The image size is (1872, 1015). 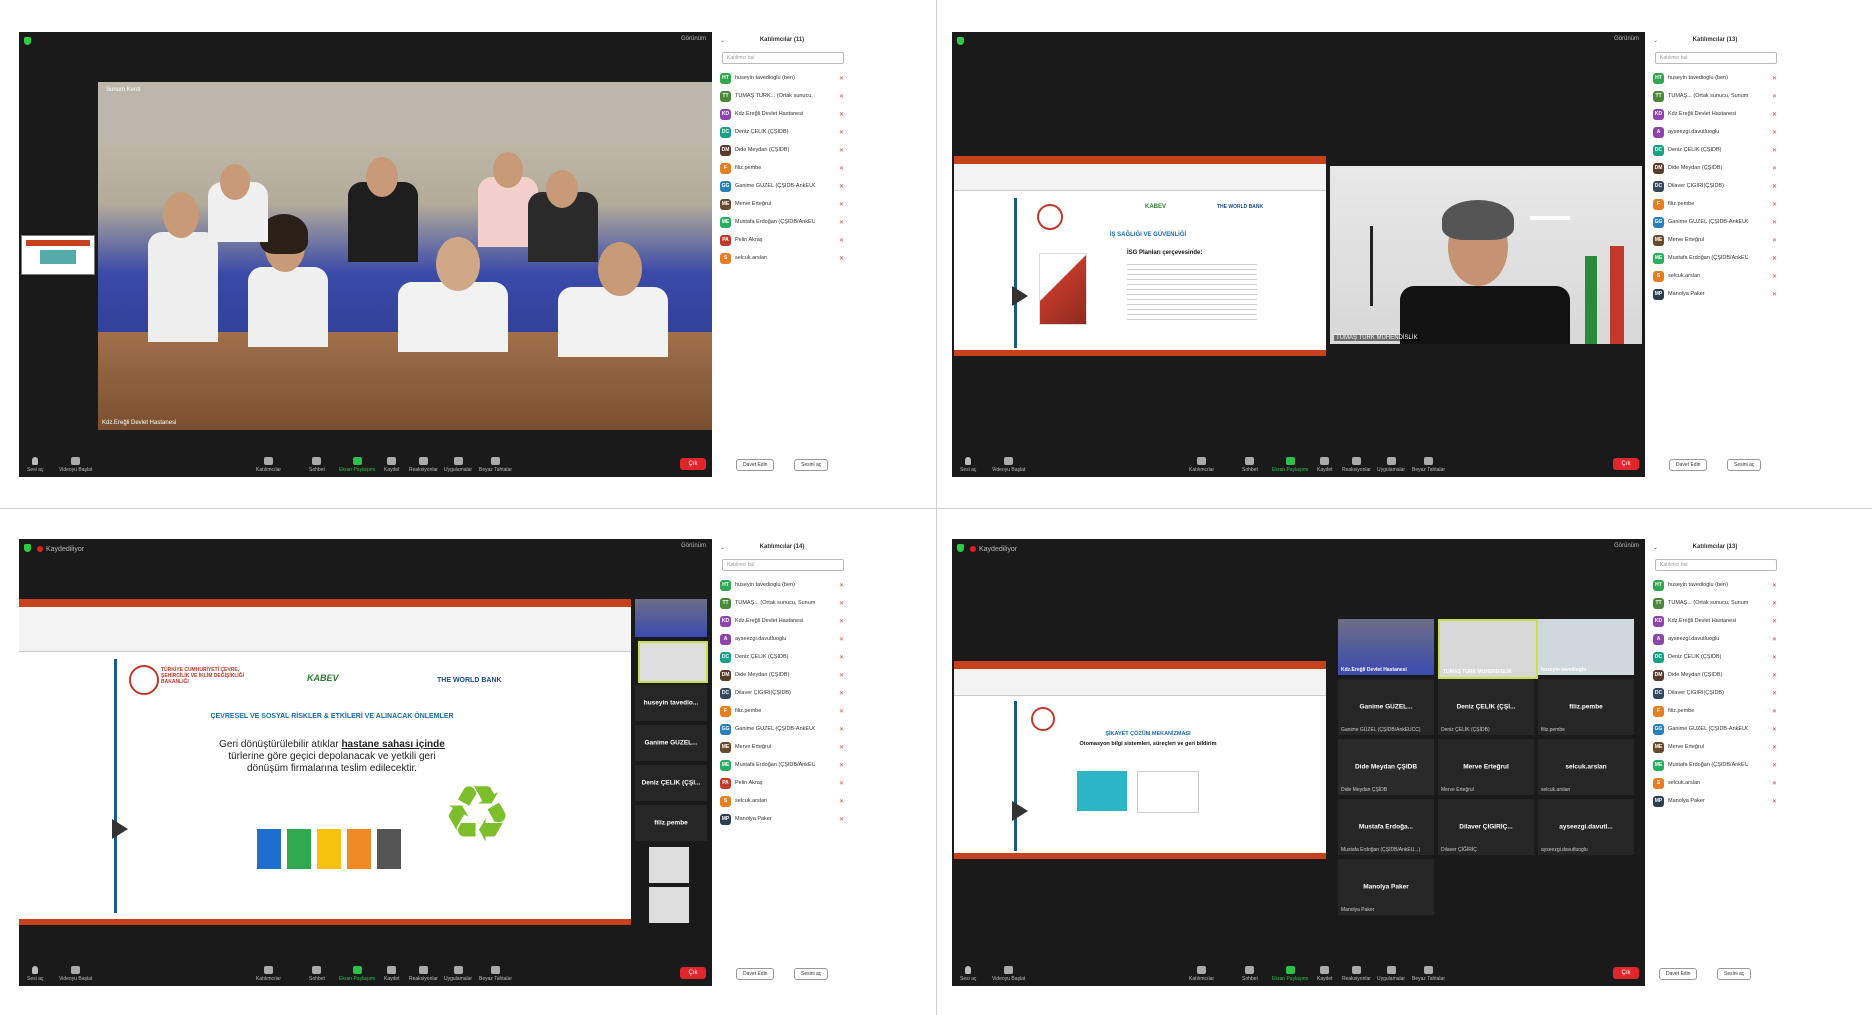 What do you see at coordinates (782, 748) in the screenshot?
I see `participant-row: ME Merve Erteğrul ✕` at bounding box center [782, 748].